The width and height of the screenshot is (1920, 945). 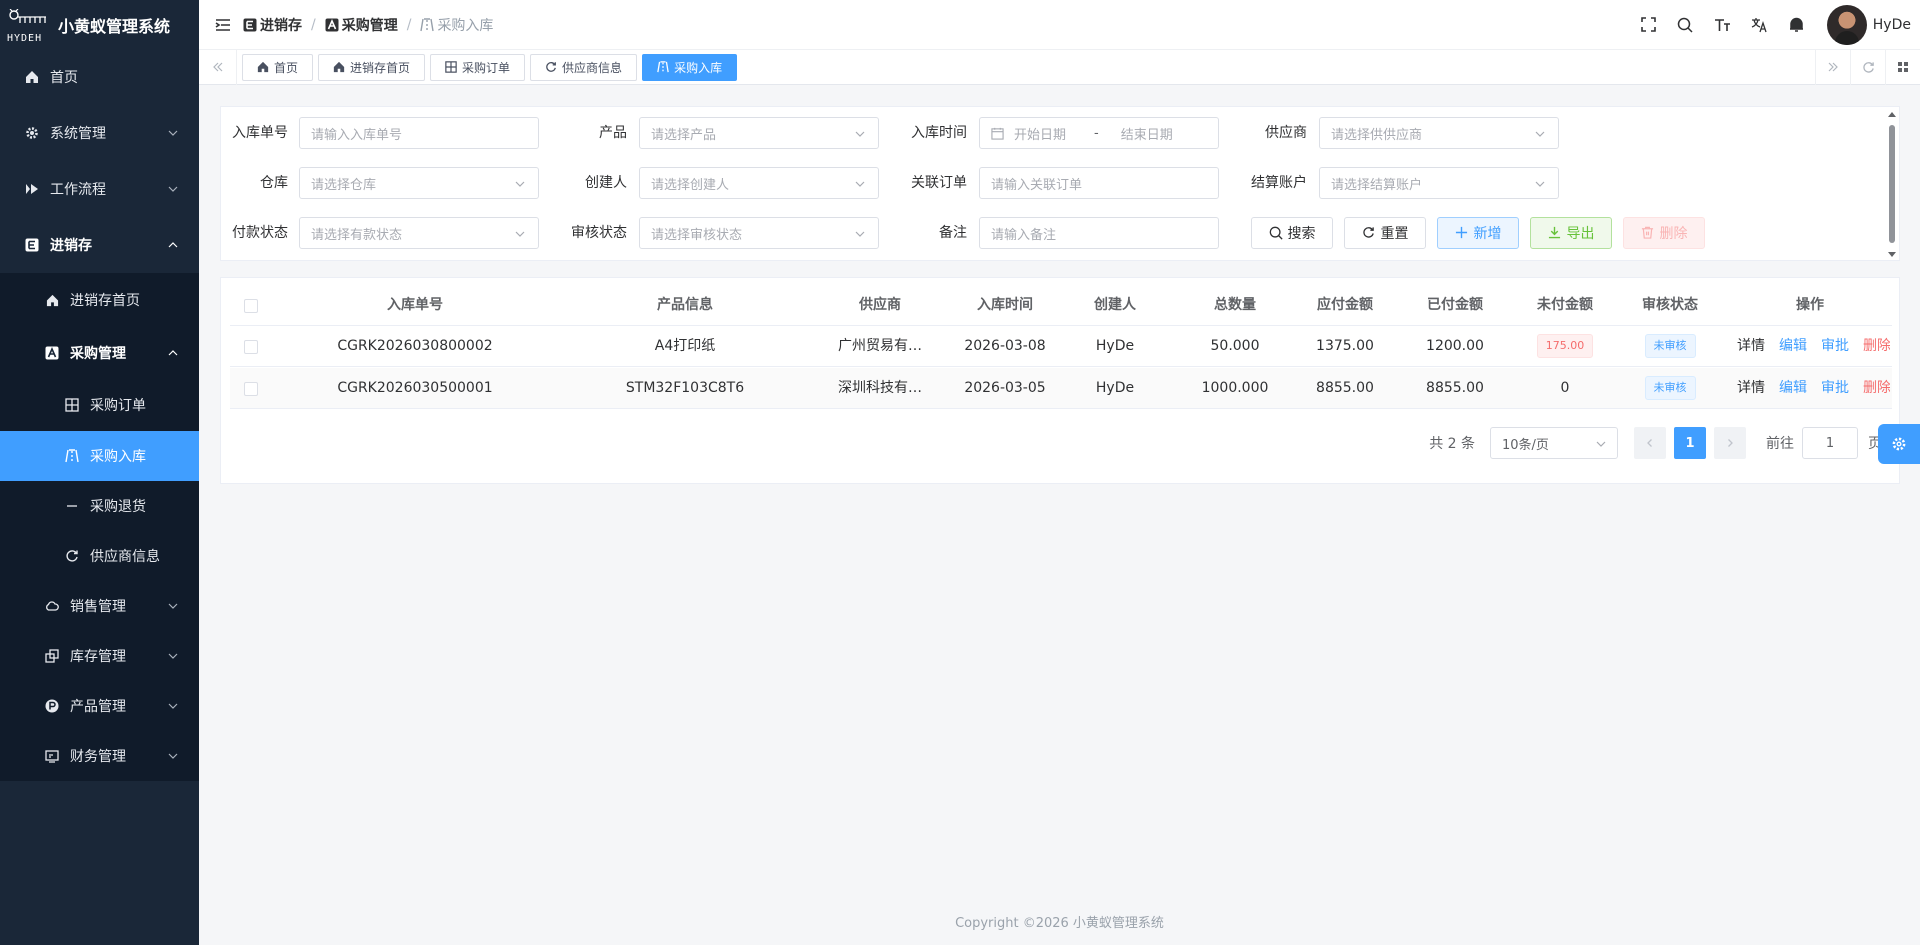 I want to click on cell-ops: 详情 编辑 审批 删除, so click(x=1810, y=388).